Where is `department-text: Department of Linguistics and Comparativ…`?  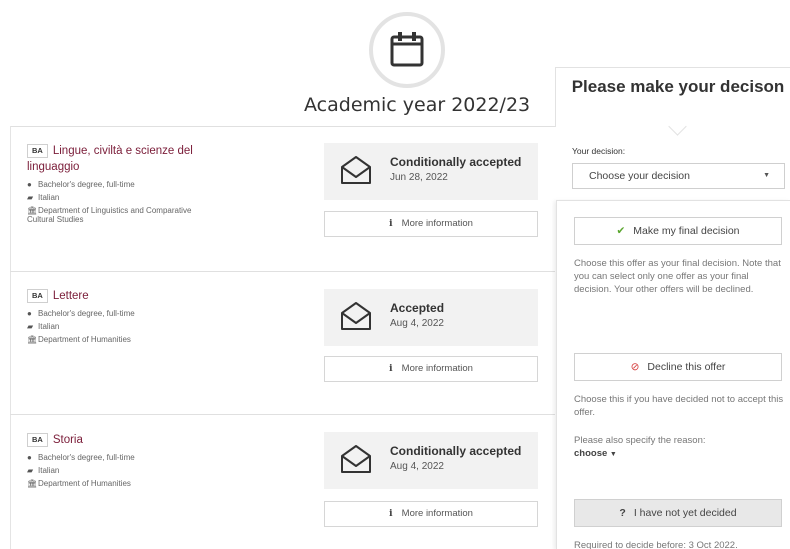
department-text: Department of Linguistics and Comparativ… is located at coordinates (109, 215).